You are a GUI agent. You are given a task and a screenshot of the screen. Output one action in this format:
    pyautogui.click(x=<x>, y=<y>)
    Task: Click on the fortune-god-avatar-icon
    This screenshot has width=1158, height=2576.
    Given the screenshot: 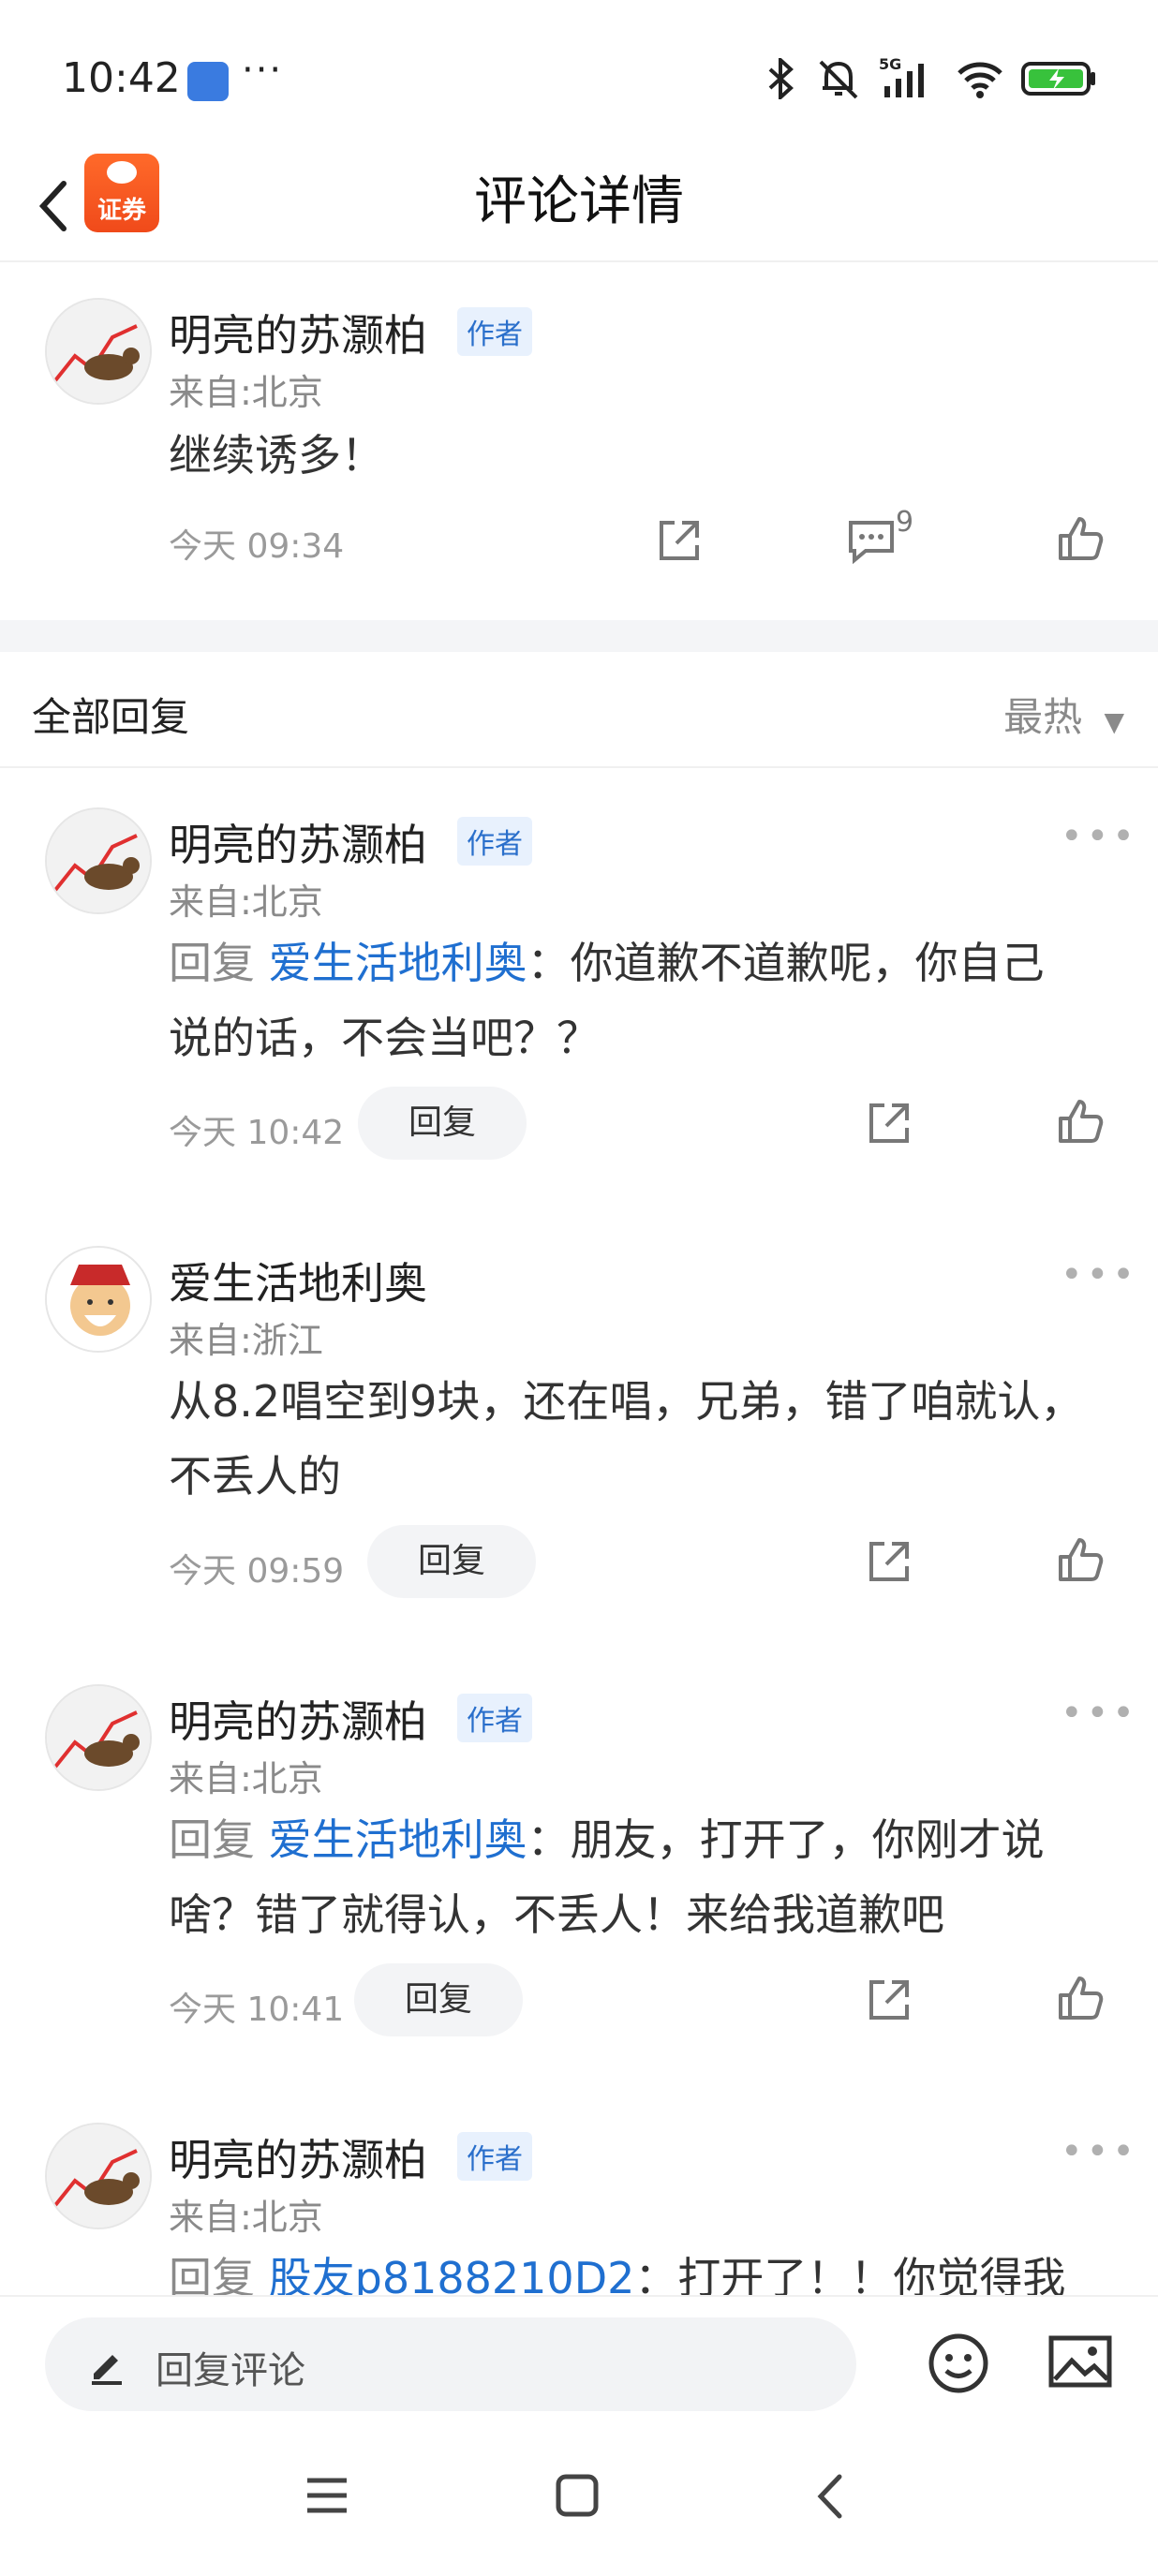 What is the action you would take?
    pyautogui.click(x=99, y=1299)
    